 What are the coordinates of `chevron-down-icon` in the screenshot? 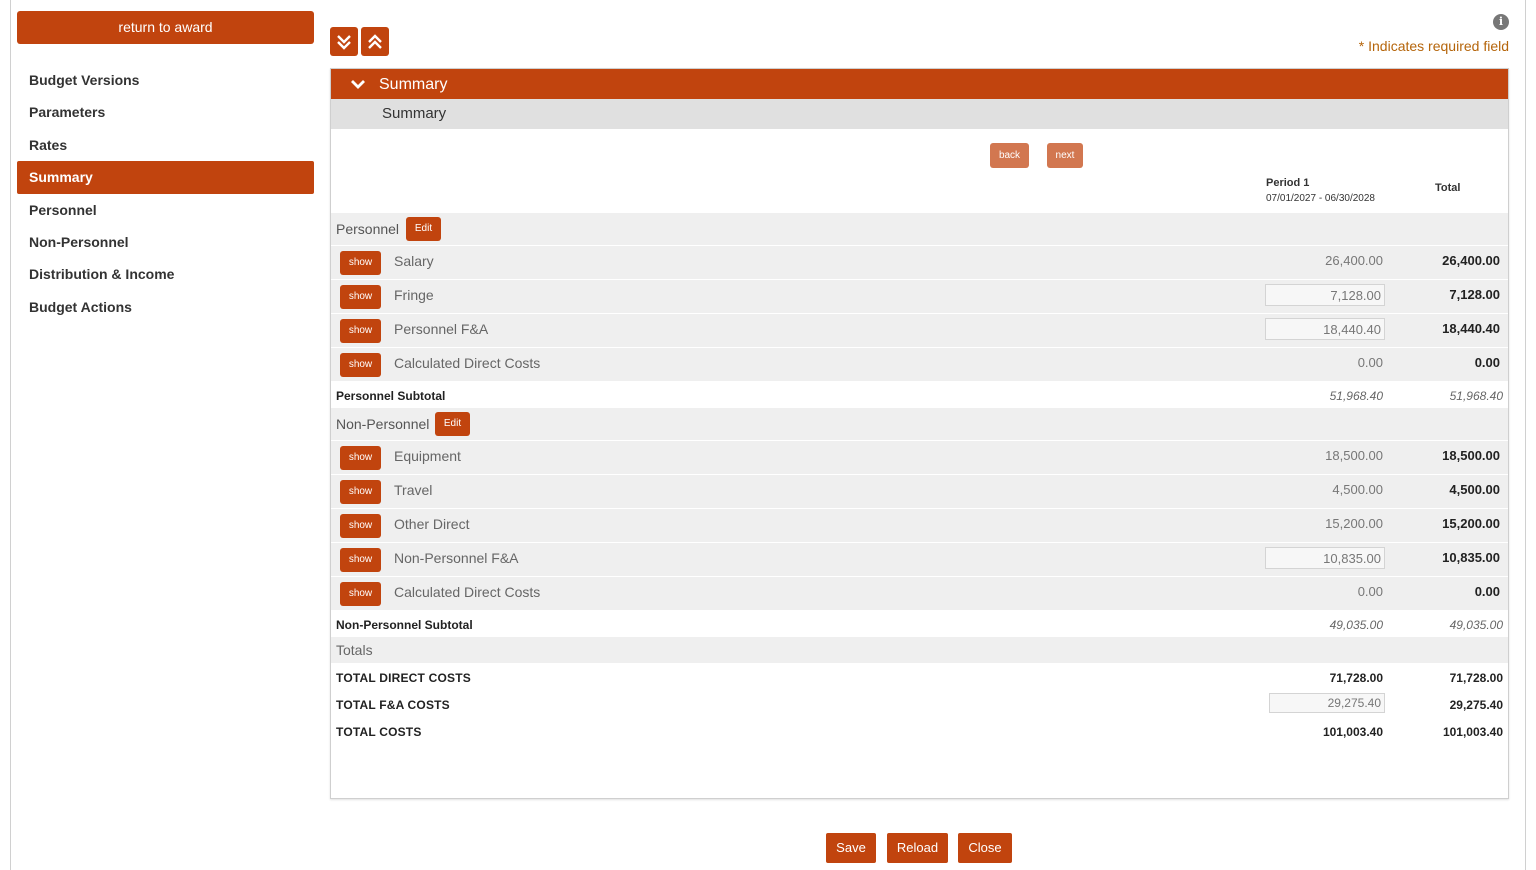 It's located at (358, 84).